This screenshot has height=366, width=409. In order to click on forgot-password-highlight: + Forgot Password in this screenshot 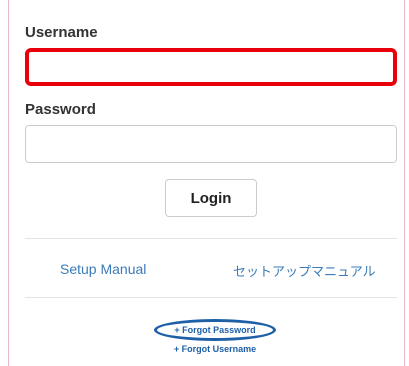, I will do `click(215, 330)`.